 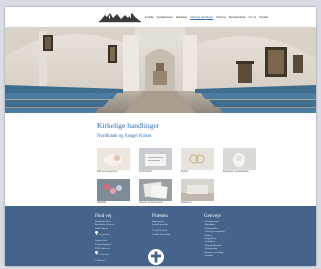 What do you see at coordinates (149, 17) in the screenshot?
I see `nav-item-forside: Forside` at bounding box center [149, 17].